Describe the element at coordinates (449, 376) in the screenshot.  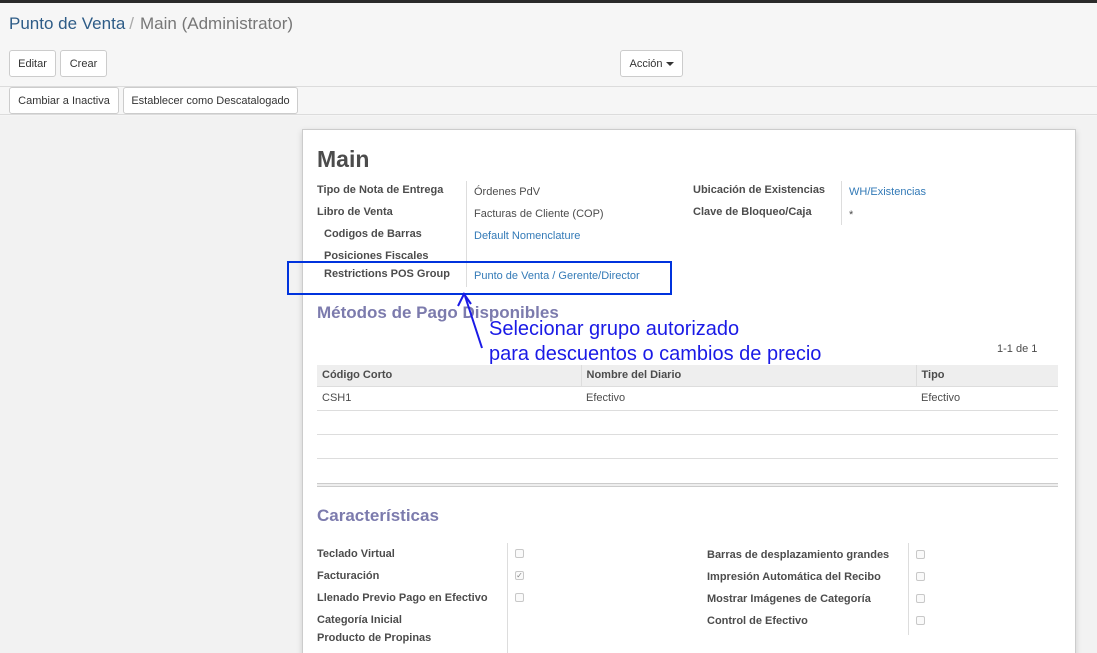
I see `column-header-code: Código Corto` at that location.